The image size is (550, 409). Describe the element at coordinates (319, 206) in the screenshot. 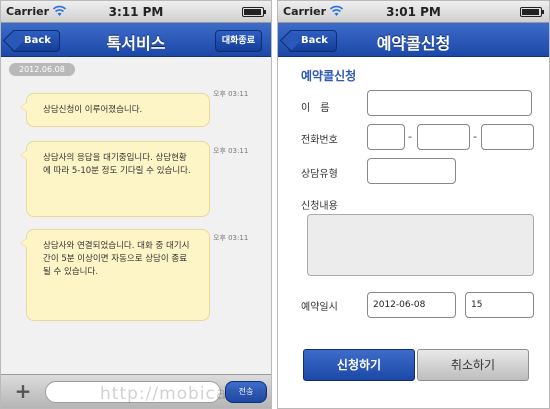

I see `content-label: 신청내용` at that location.